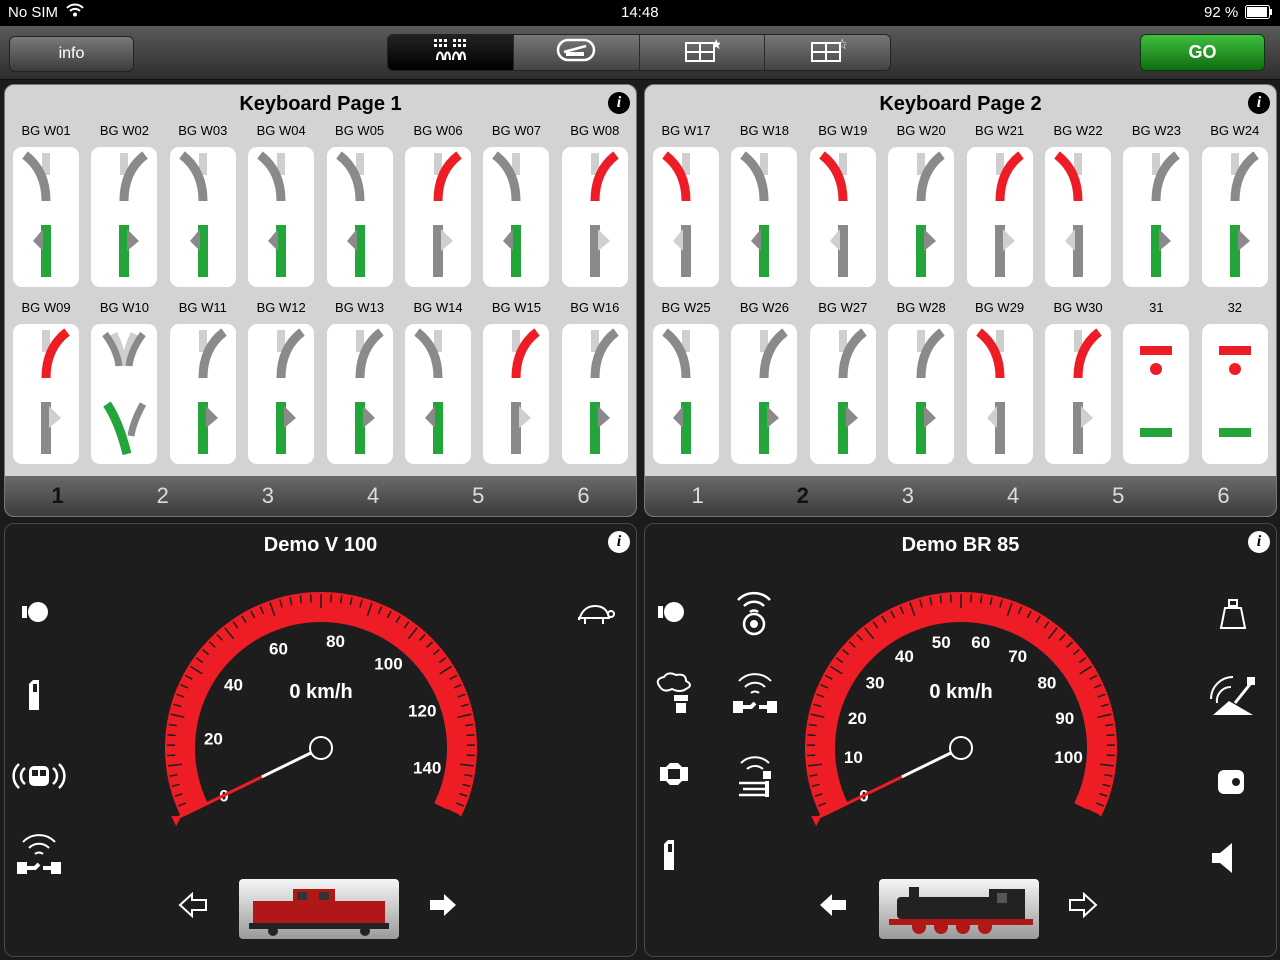 The image size is (1280, 960). I want to click on diesel-locomotive-icon, so click(319, 916).